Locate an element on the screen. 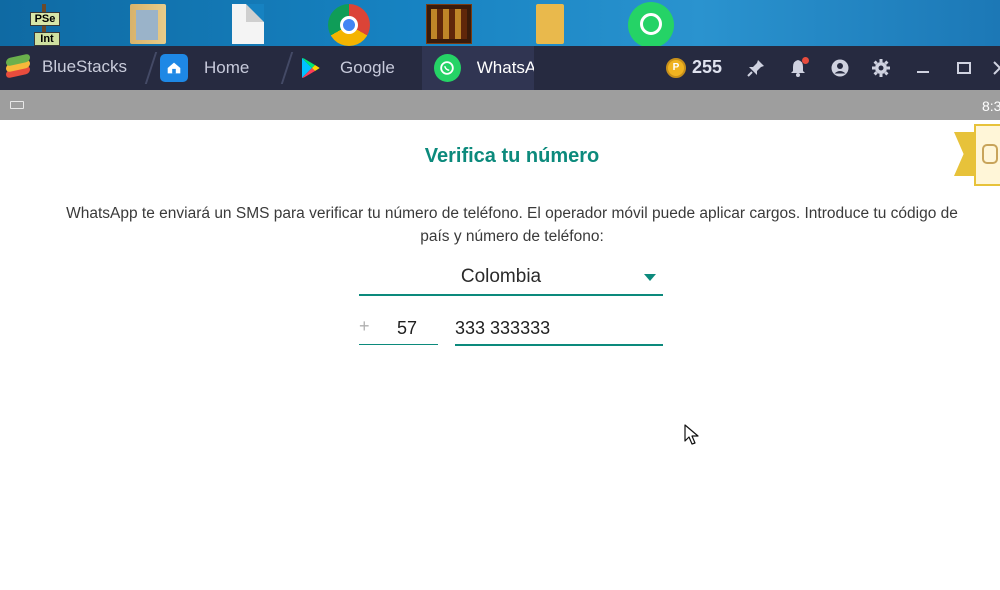 This screenshot has width=1000, height=590. android-status-bar: 8:3 is located at coordinates (500, 105).